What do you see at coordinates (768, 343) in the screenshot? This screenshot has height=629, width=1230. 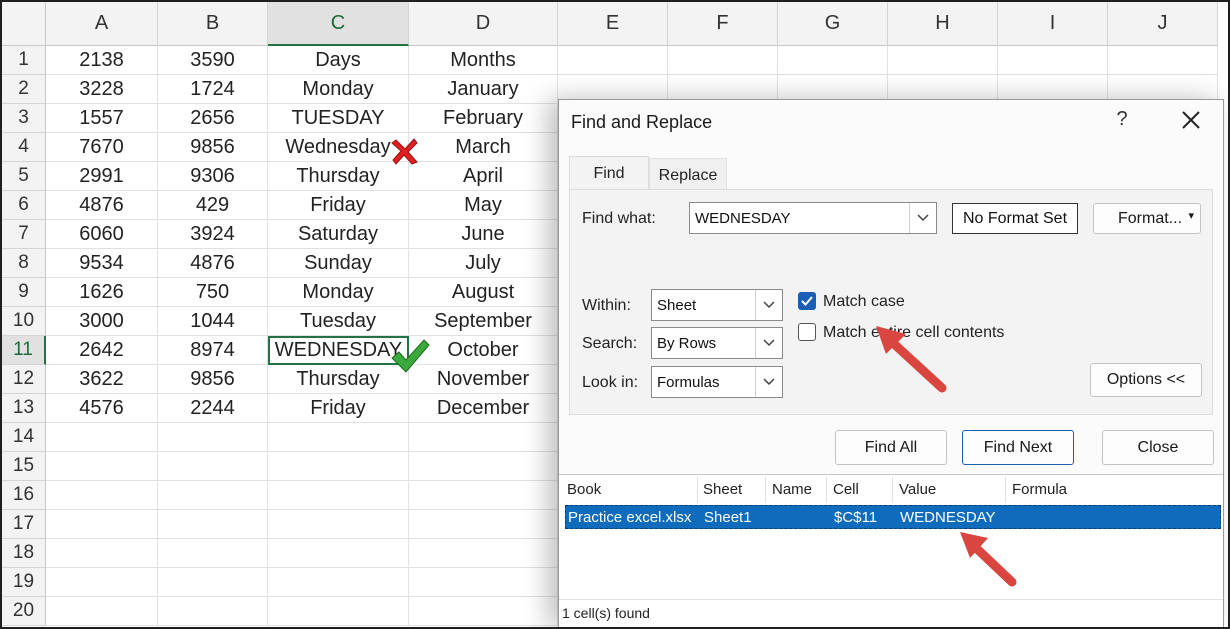 I see `search-dropdown` at bounding box center [768, 343].